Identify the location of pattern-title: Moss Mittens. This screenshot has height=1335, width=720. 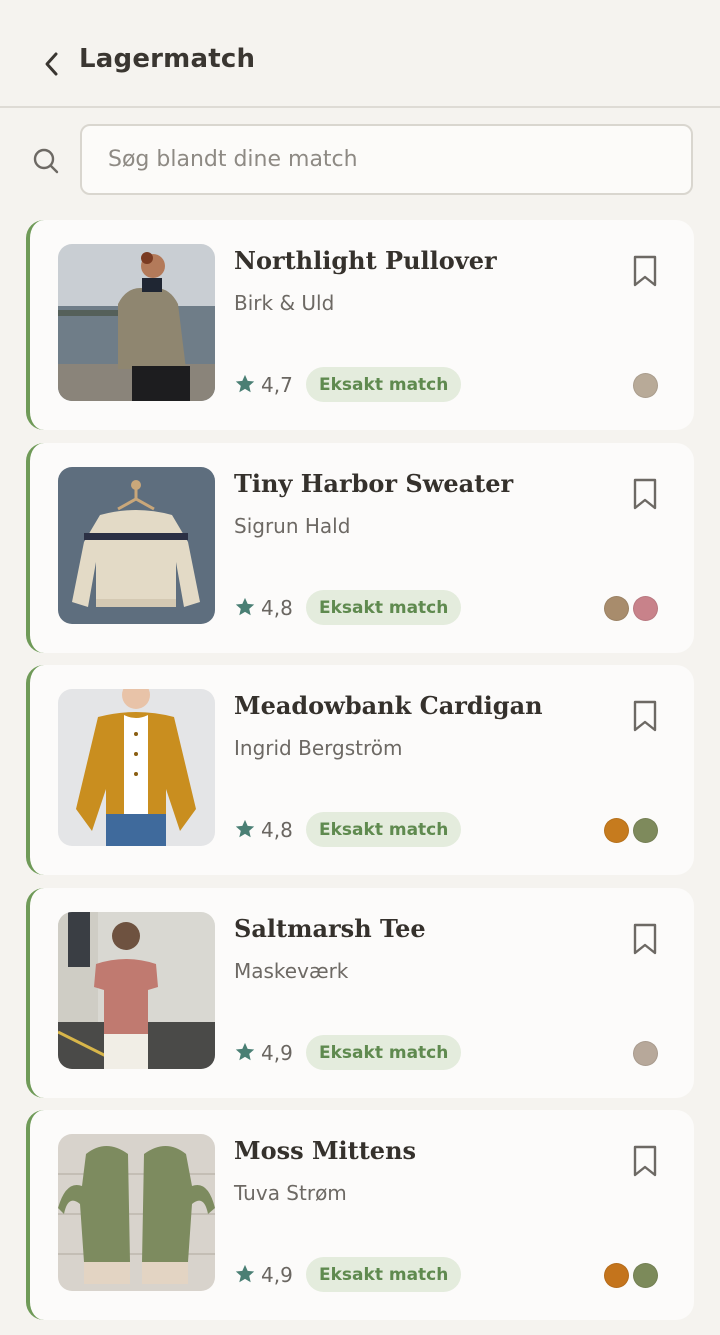
(325, 1150).